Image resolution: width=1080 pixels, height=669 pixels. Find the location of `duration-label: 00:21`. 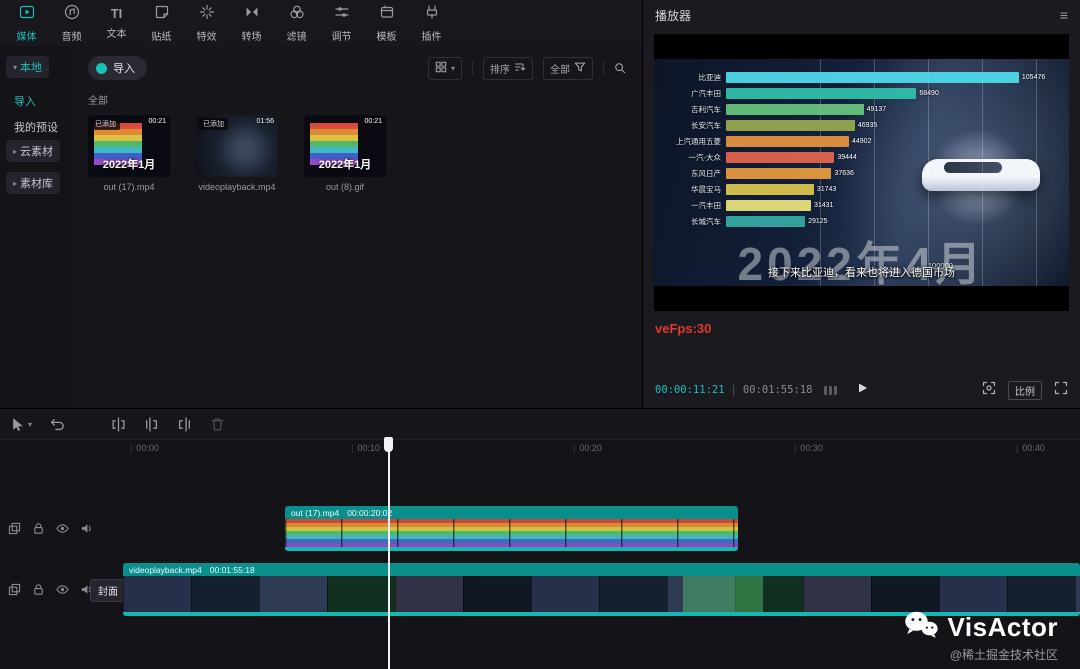

duration-label: 00:21 is located at coordinates (157, 121).